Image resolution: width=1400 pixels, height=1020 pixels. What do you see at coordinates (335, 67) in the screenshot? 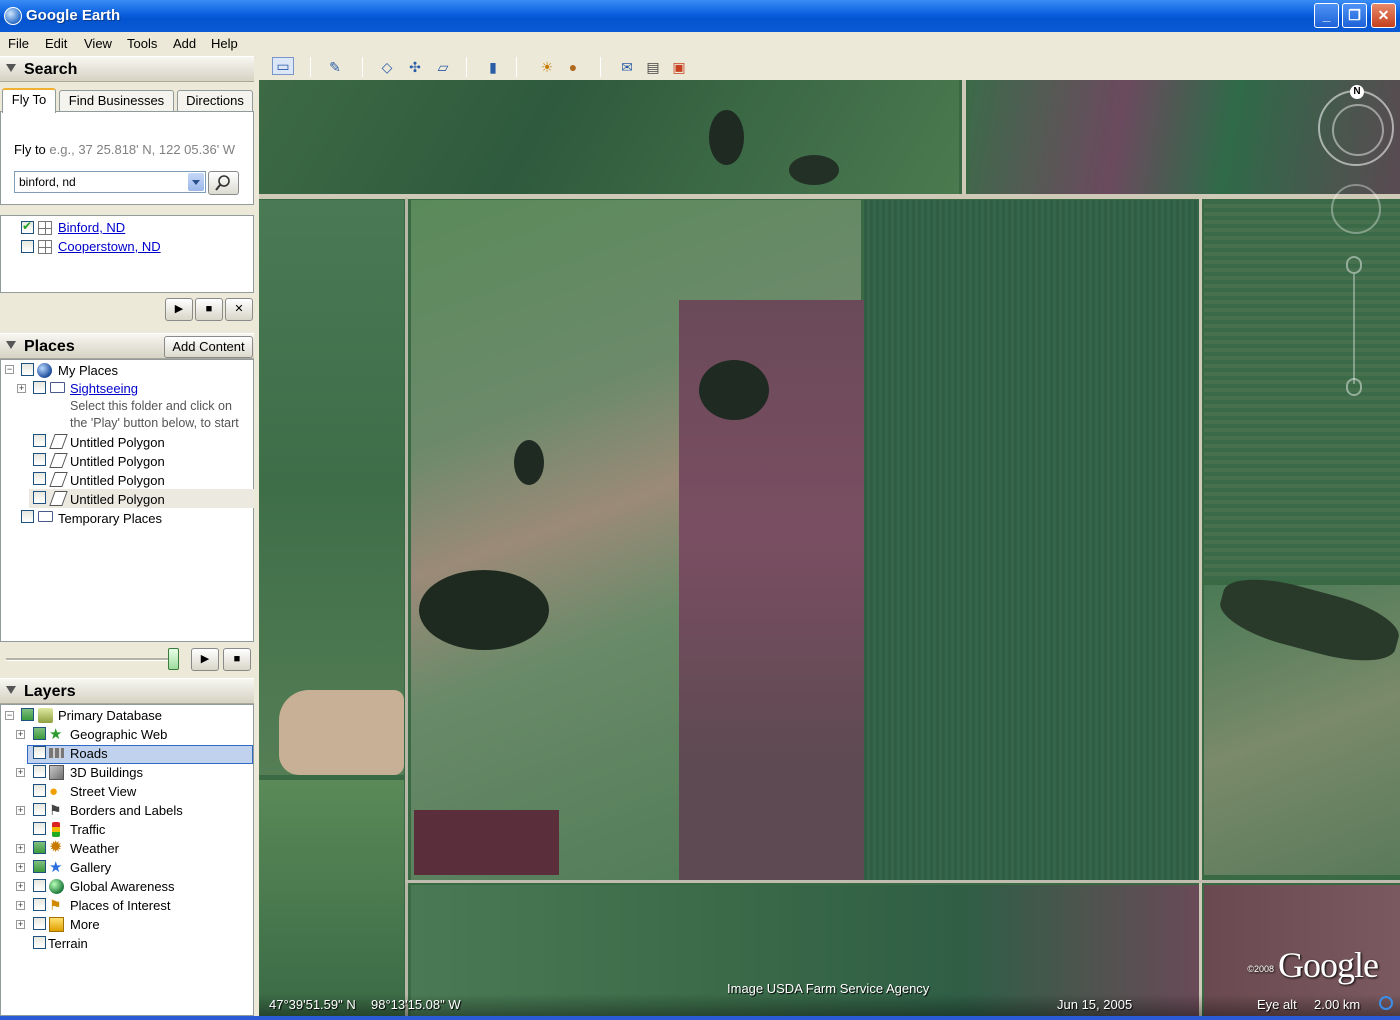
I see `placemark-pushpin-icon: ✎` at bounding box center [335, 67].